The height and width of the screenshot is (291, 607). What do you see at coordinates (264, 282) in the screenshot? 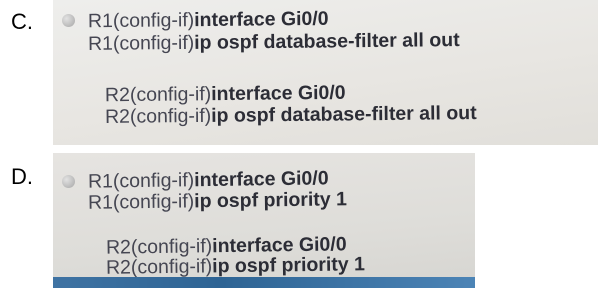
I see `screen-edge-strip` at bounding box center [264, 282].